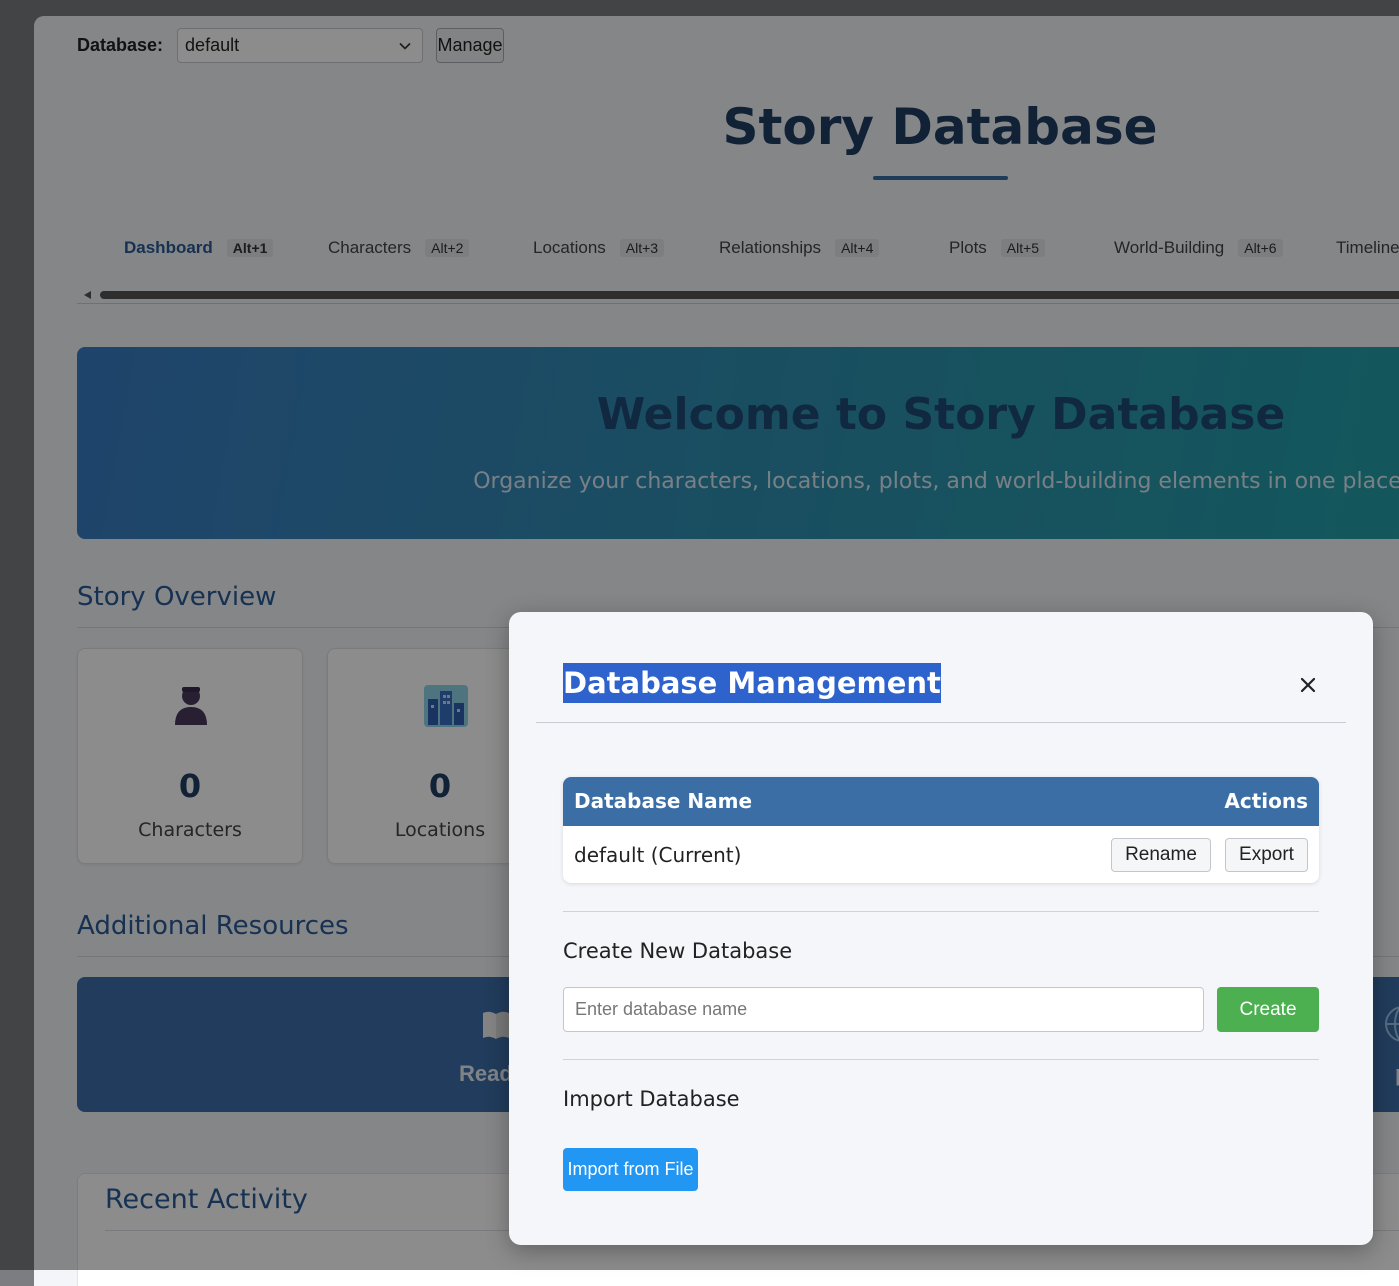  Describe the element at coordinates (752, 683) in the screenshot. I see `modal-title: Database Management` at that location.